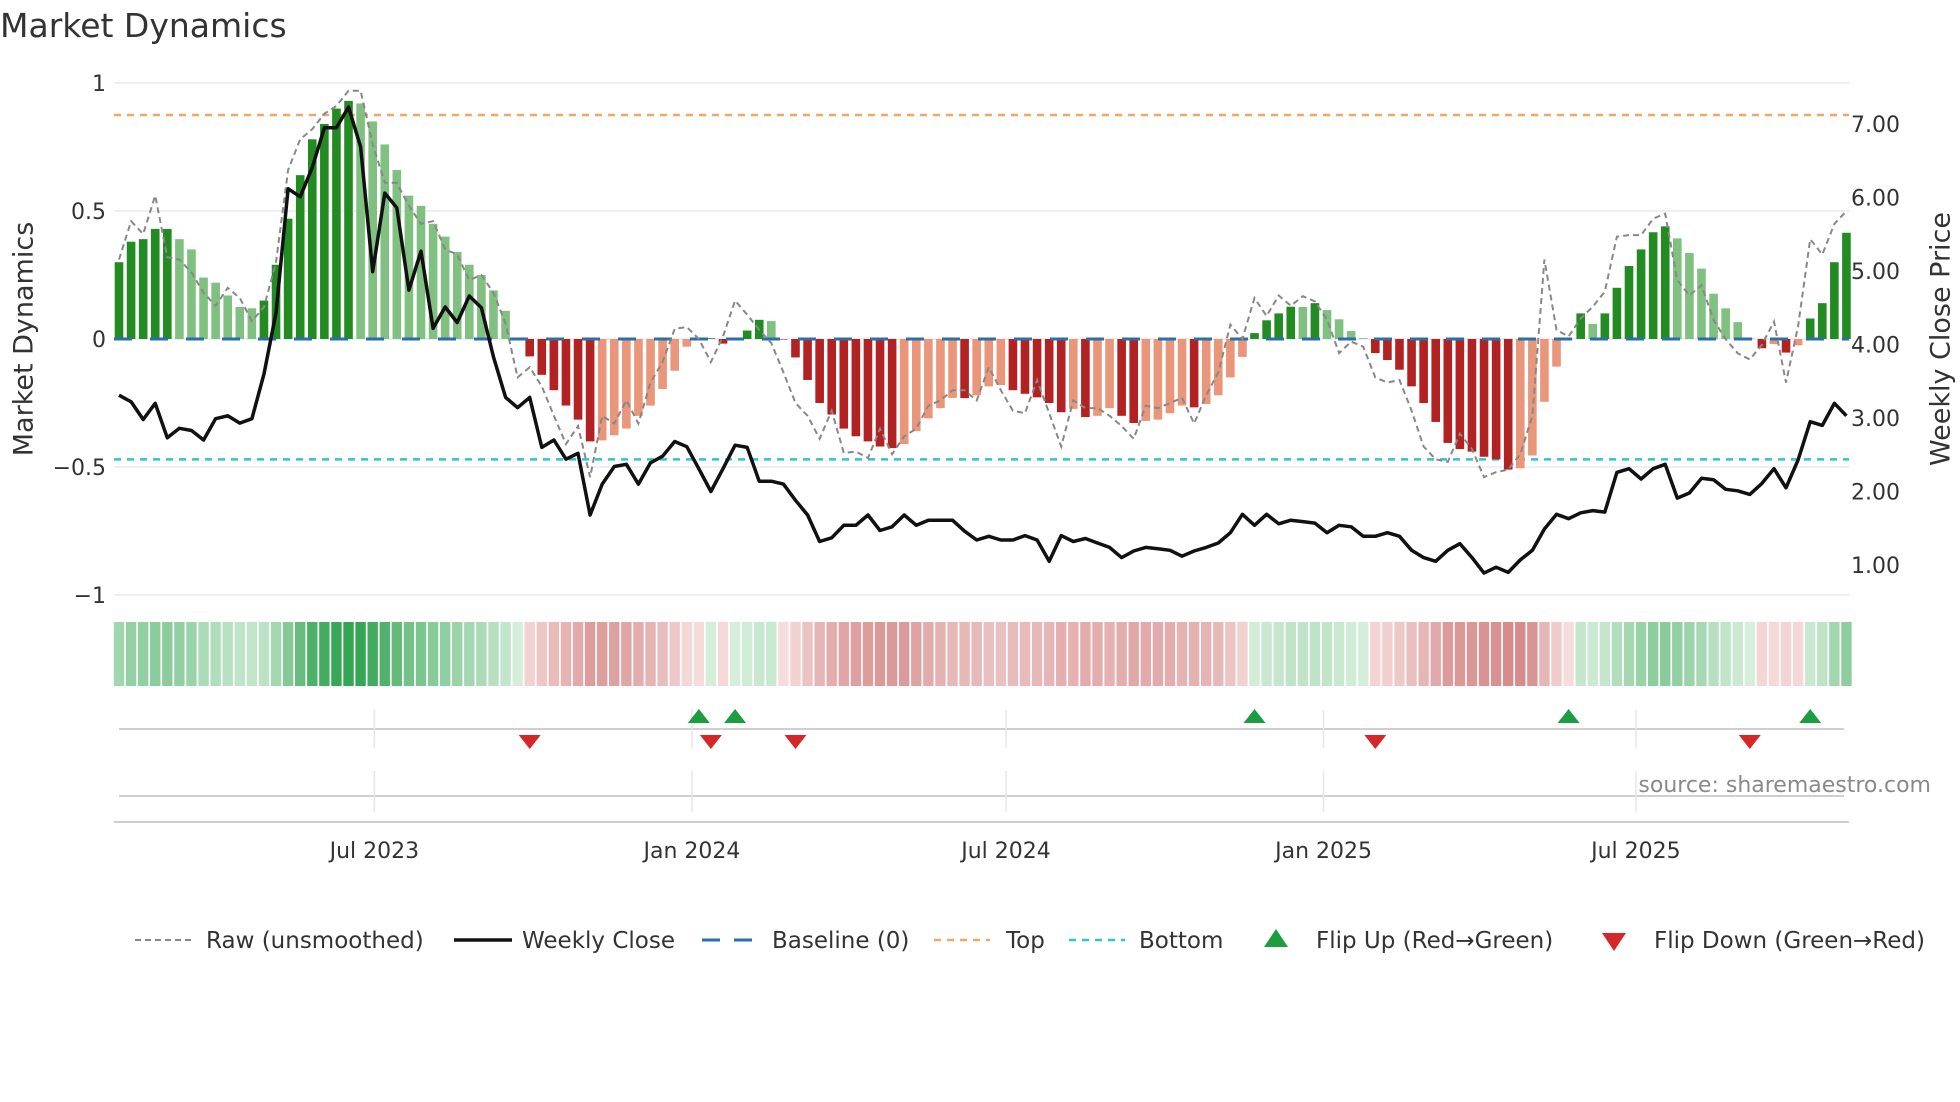 This screenshot has height=1102, width=1960. Describe the element at coordinates (99, 340) in the screenshot. I see `y-tick-label: 0` at that location.